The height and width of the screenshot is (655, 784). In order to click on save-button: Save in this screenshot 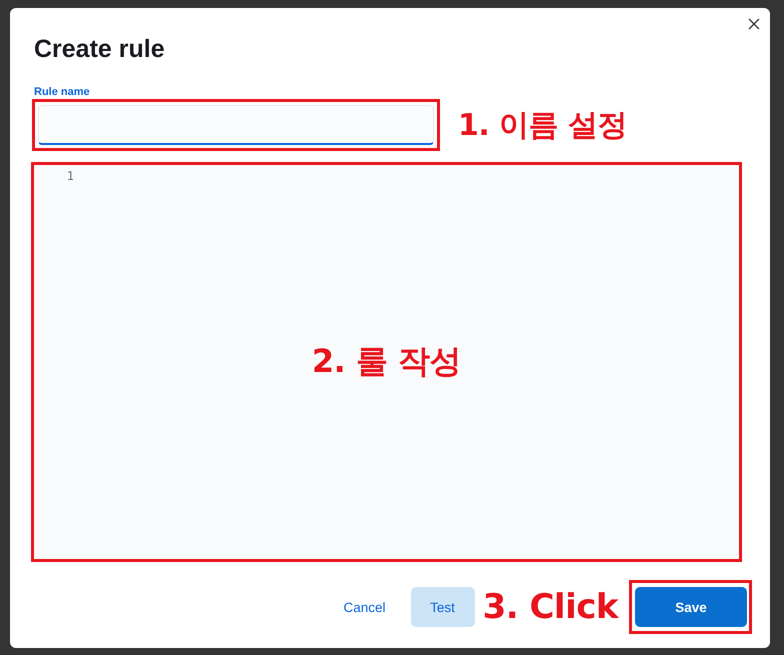, I will do `click(691, 607)`.